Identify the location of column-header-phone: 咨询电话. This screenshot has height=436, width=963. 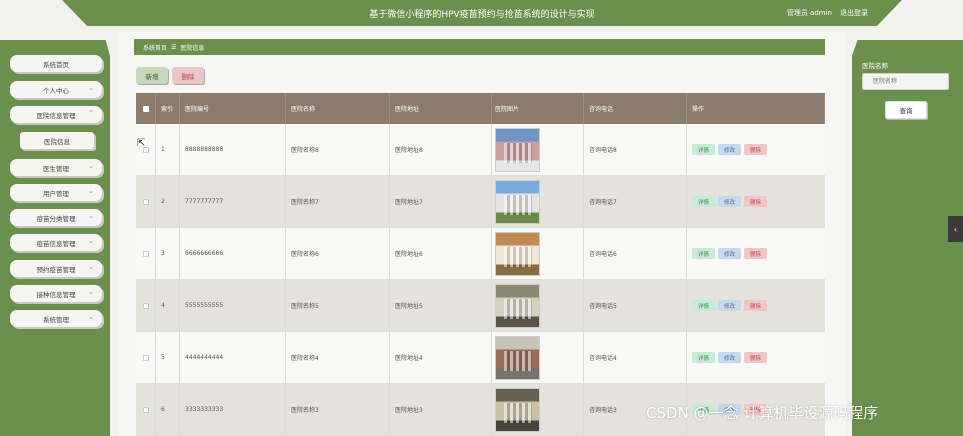
(635, 108).